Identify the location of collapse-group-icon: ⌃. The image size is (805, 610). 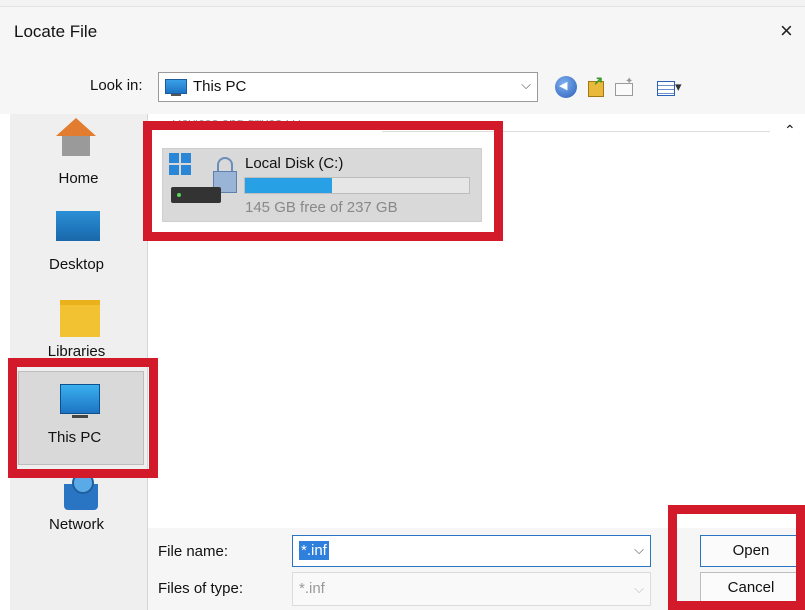
(790, 130).